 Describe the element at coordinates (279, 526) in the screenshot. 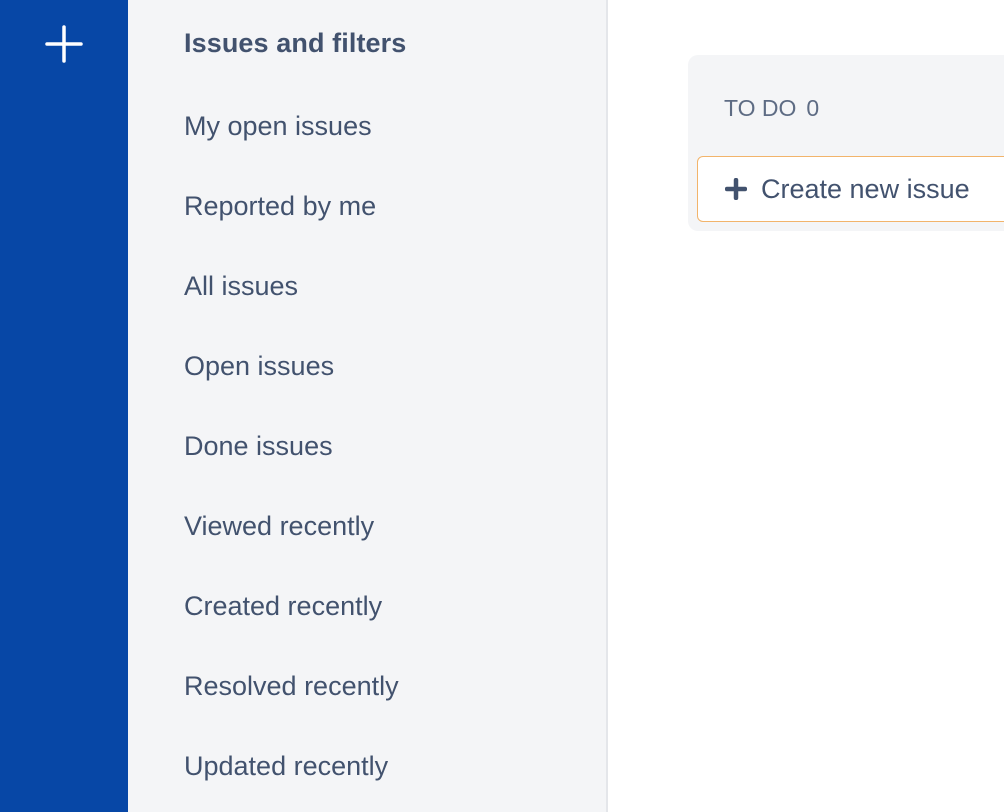

I see `sidebar-item-viewed-recently: Viewed recently` at that location.